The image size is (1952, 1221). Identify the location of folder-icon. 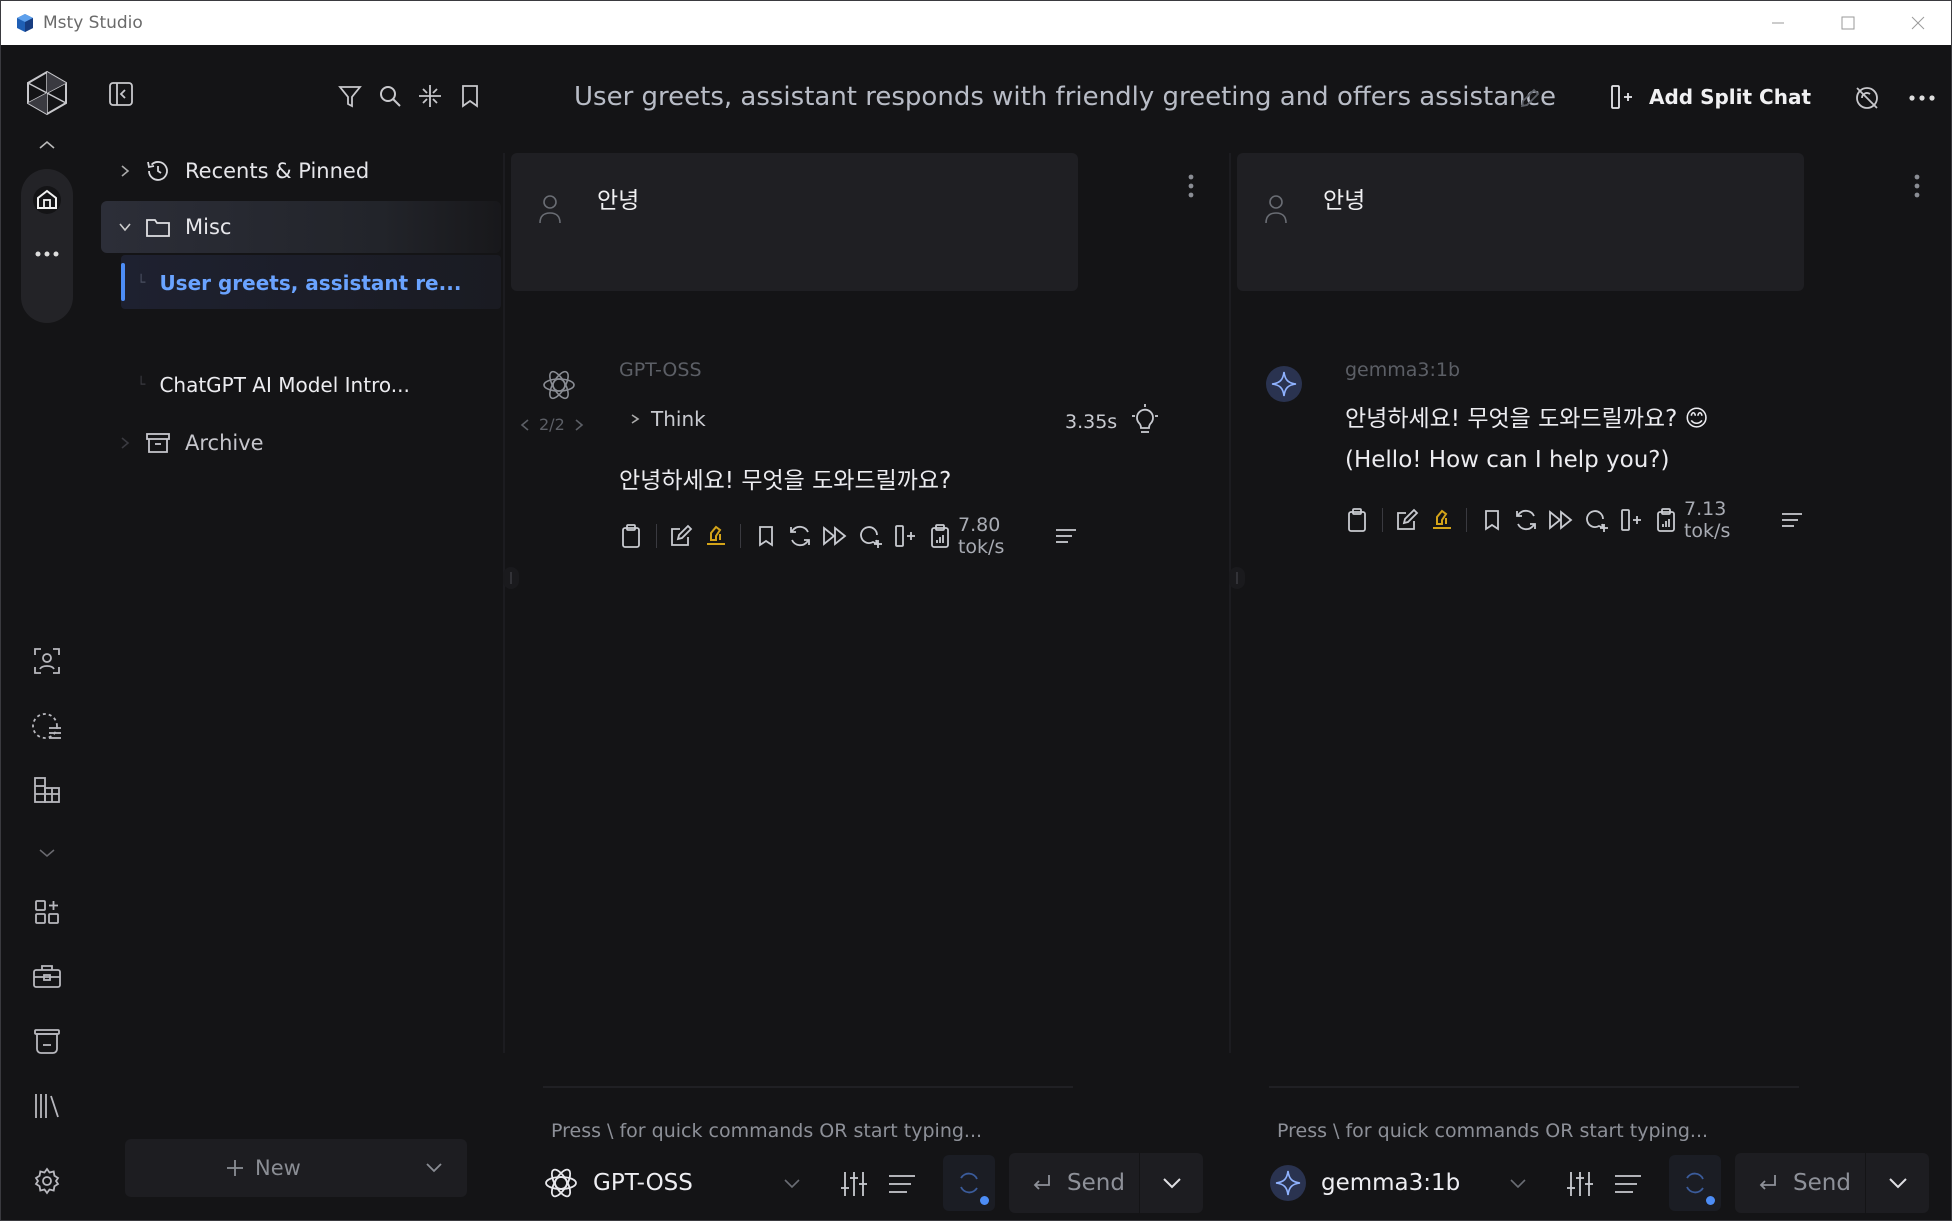
(158, 228).